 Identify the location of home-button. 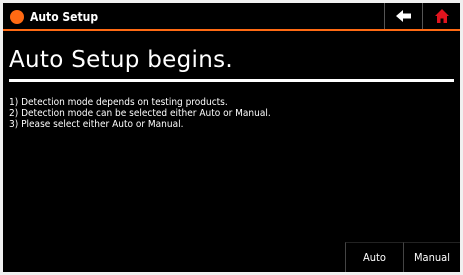
(441, 16).